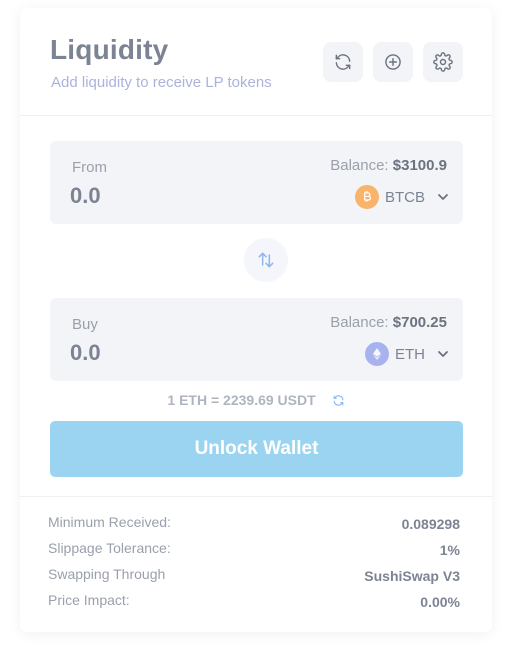 This screenshot has height=660, width=512. Describe the element at coordinates (419, 322) in the screenshot. I see `buy-balance-value: $700.25` at that location.